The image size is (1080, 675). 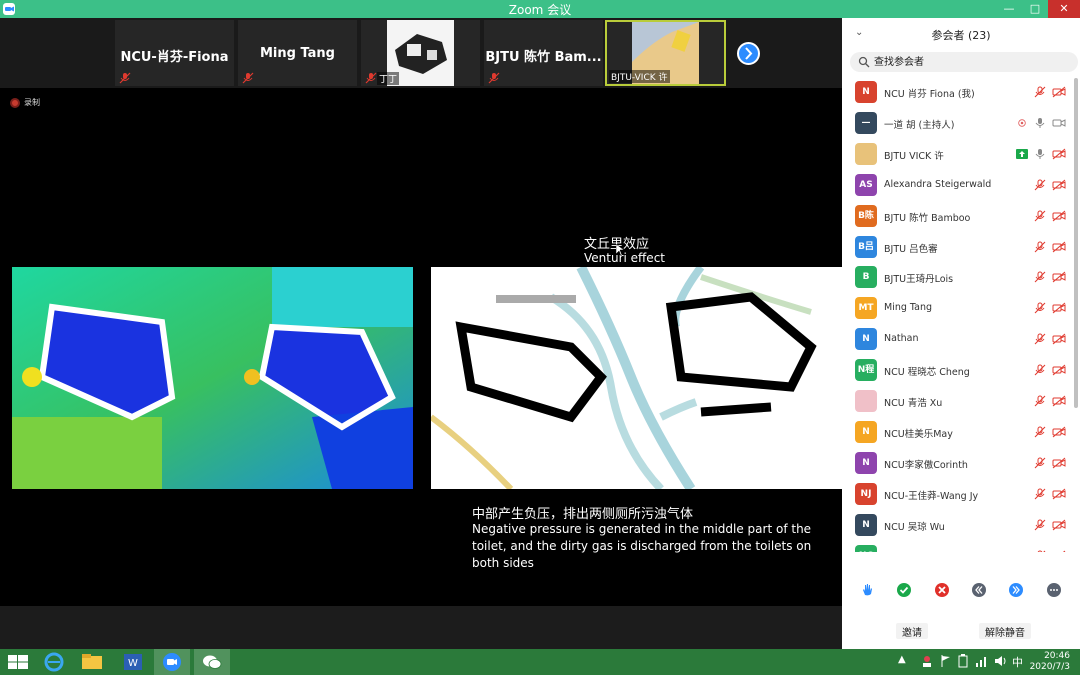 What do you see at coordinates (904, 590) in the screenshot?
I see `yes-button` at bounding box center [904, 590].